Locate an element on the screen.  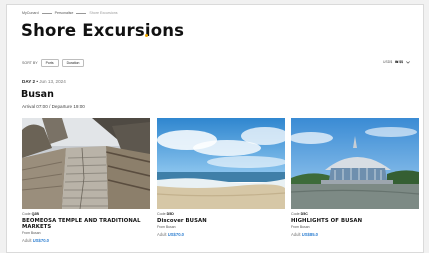
breadcrumb-item-current: Shore Excursions is located at coordinates (103, 13).